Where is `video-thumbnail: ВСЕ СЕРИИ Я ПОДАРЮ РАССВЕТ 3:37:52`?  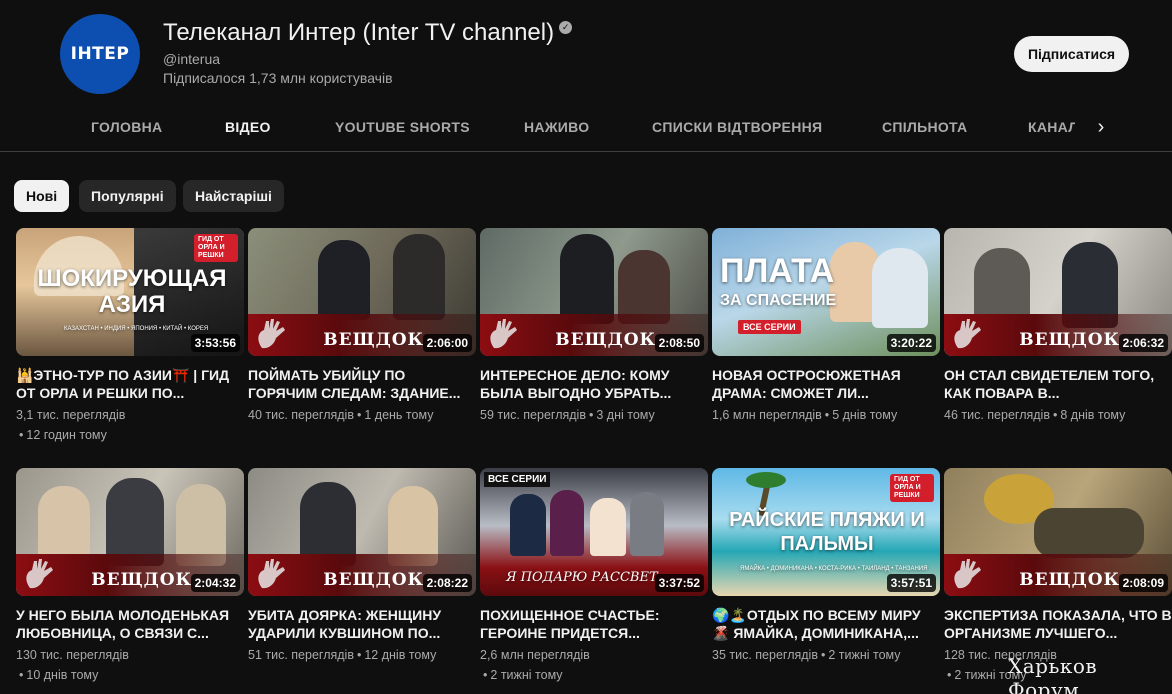
video-thumbnail: ВСЕ СЕРИИ Я ПОДАРЮ РАССВЕТ 3:37:52 is located at coordinates (594, 532).